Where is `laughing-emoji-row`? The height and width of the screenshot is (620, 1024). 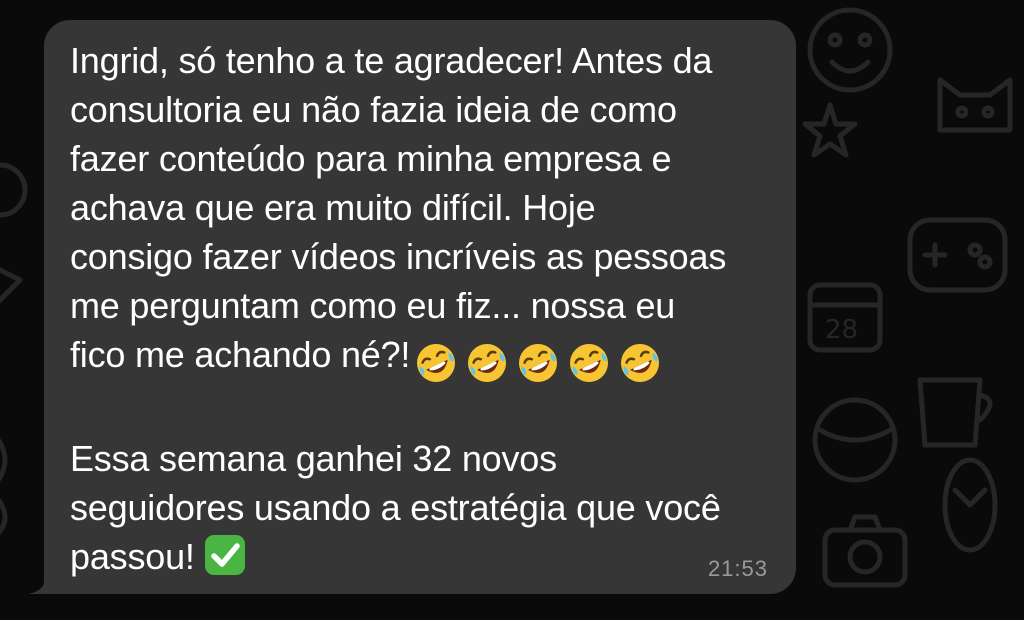 laughing-emoji-row is located at coordinates (541, 360).